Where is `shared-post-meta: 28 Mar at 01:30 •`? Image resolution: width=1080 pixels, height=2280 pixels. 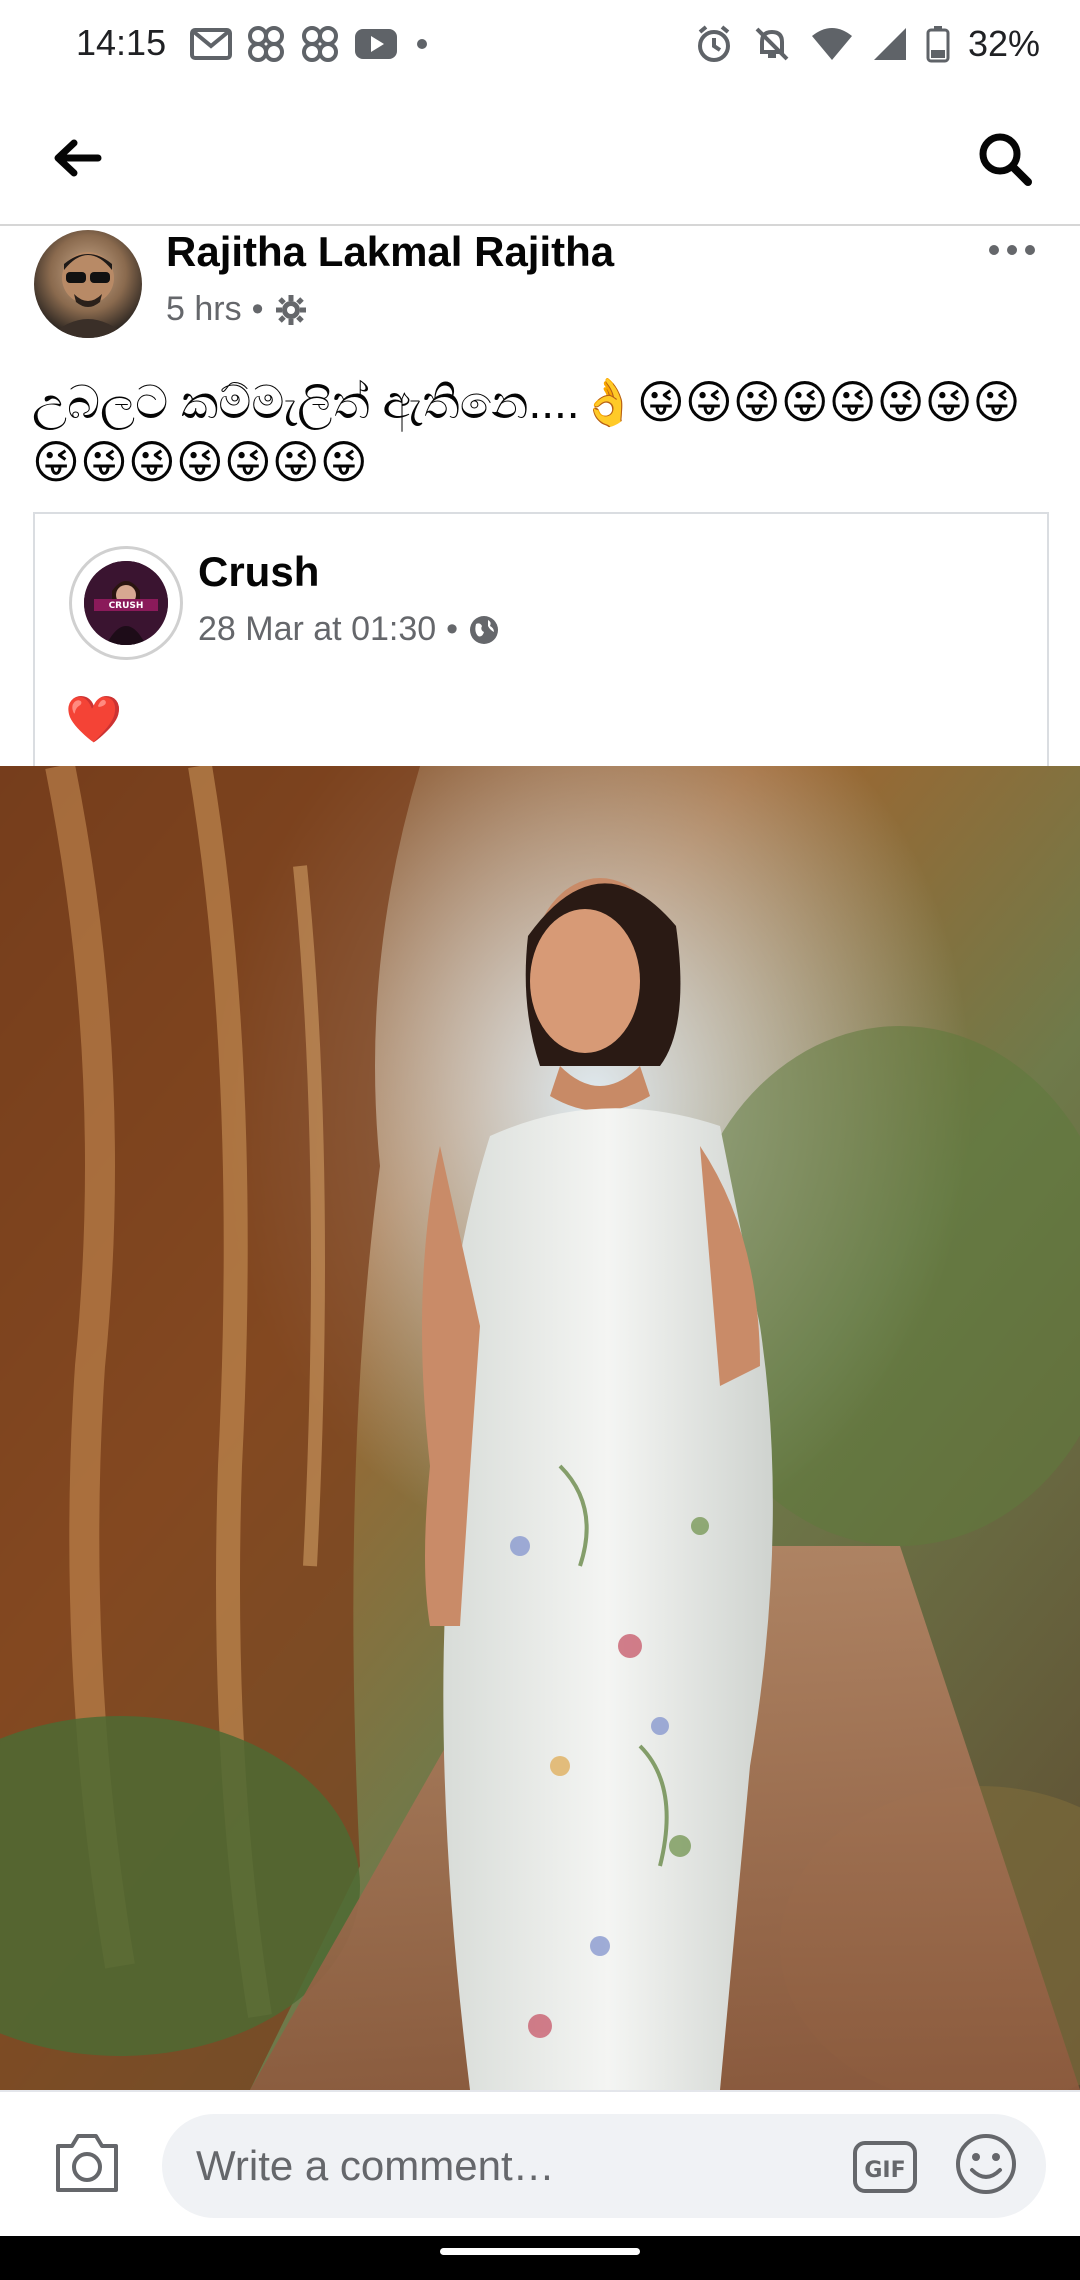
shared-post-meta: 28 Mar at 01:30 • is located at coordinates (349, 629).